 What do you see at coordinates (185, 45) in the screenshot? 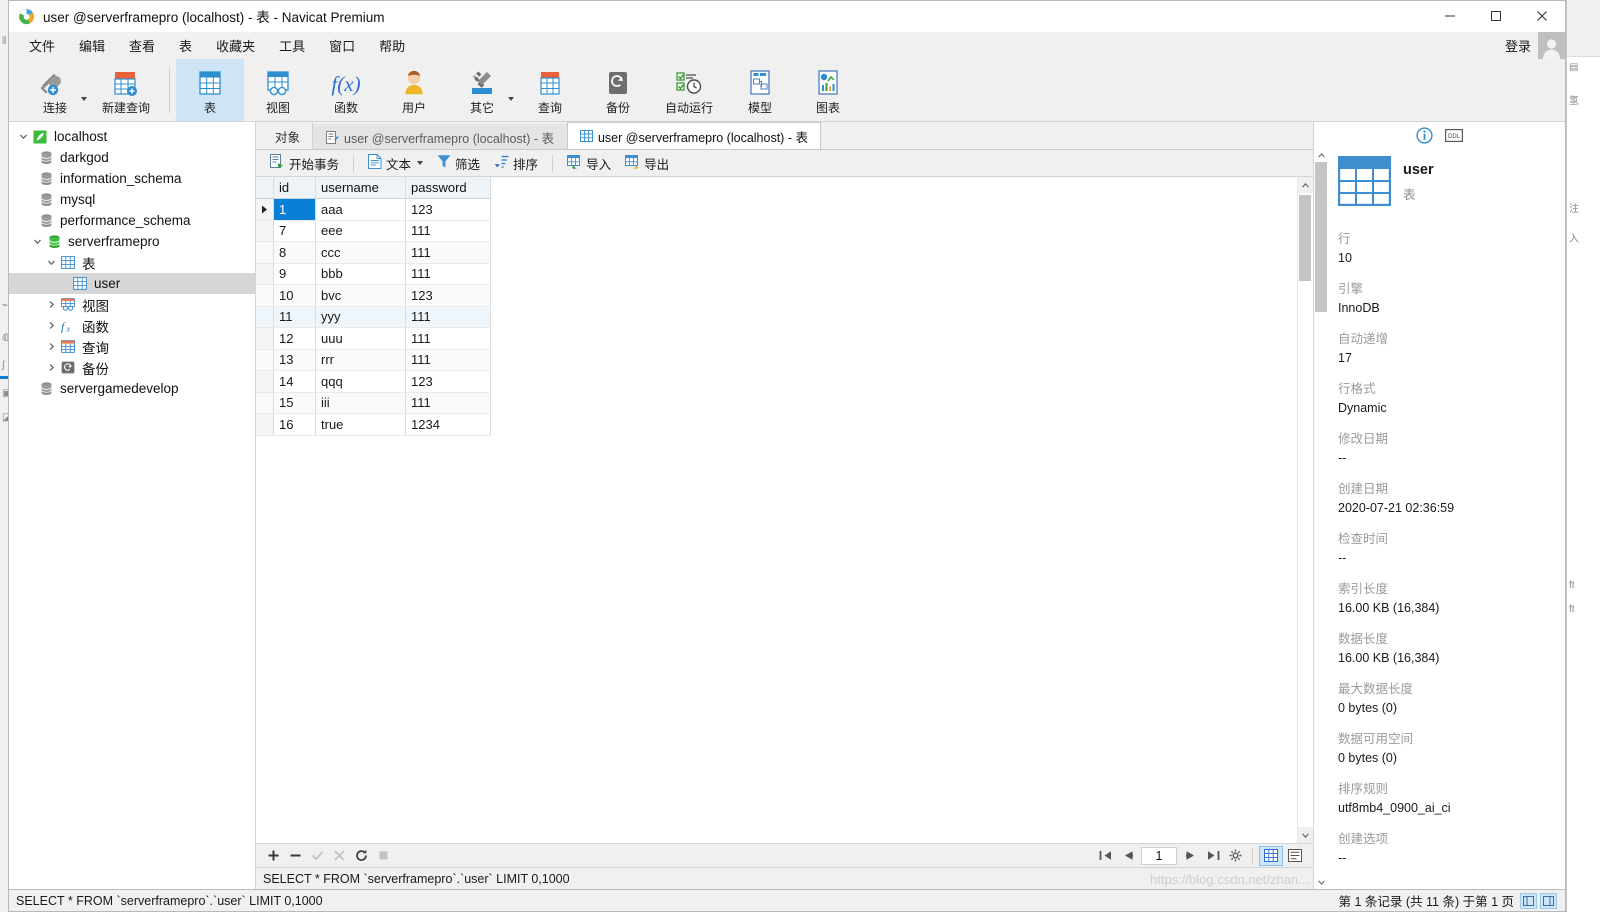
I see `menu-table: 表` at bounding box center [185, 45].